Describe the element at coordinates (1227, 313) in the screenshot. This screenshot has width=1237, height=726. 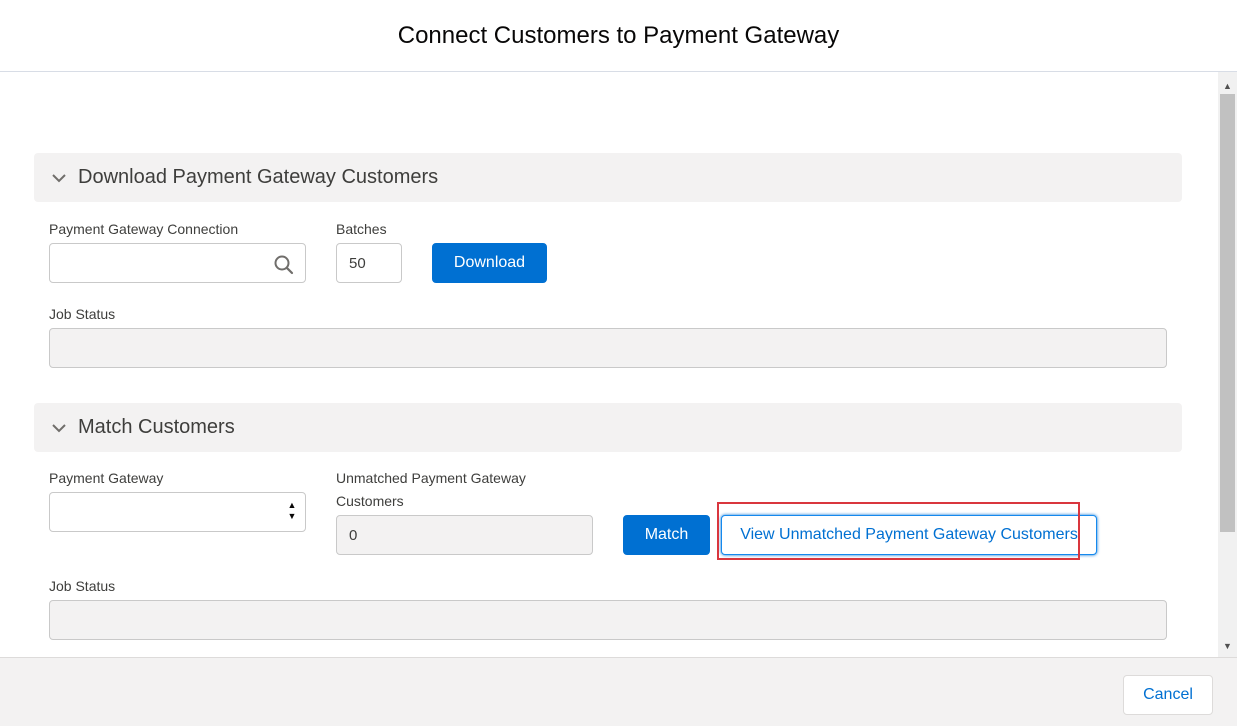
I see `scroll-thumb` at that location.